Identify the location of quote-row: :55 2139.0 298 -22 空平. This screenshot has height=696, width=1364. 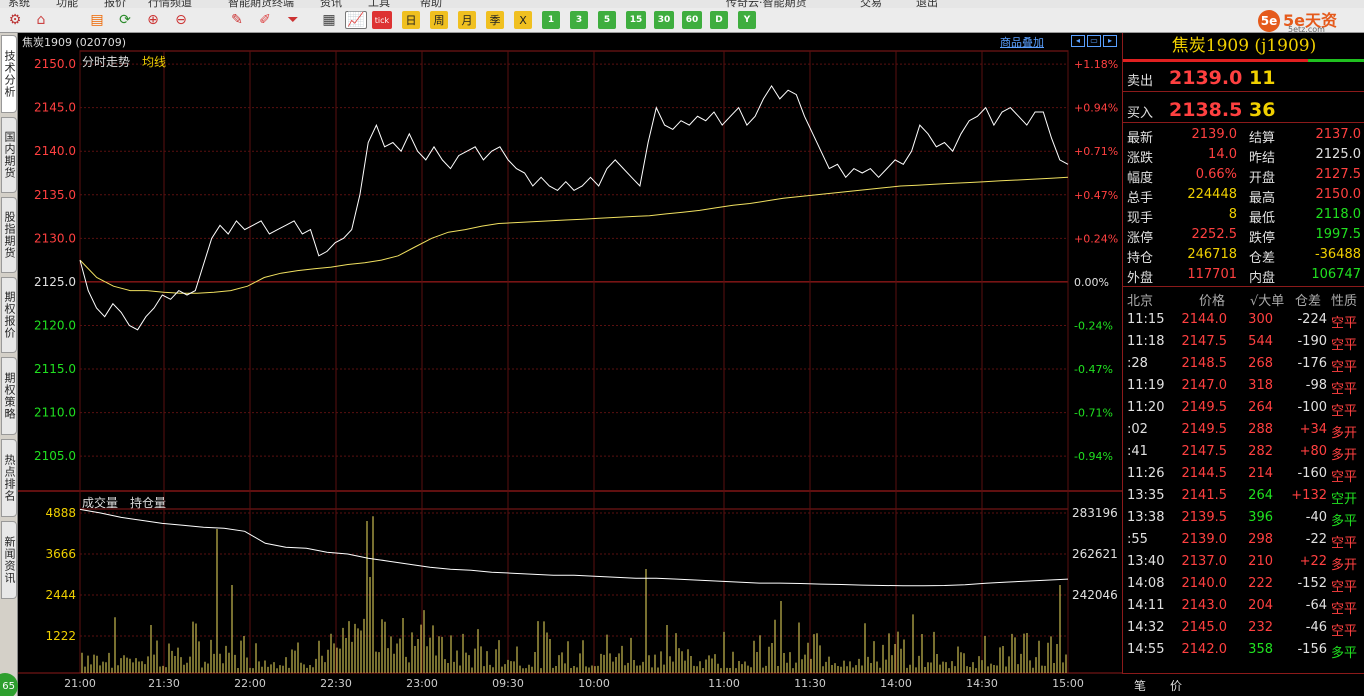
(1243, 540).